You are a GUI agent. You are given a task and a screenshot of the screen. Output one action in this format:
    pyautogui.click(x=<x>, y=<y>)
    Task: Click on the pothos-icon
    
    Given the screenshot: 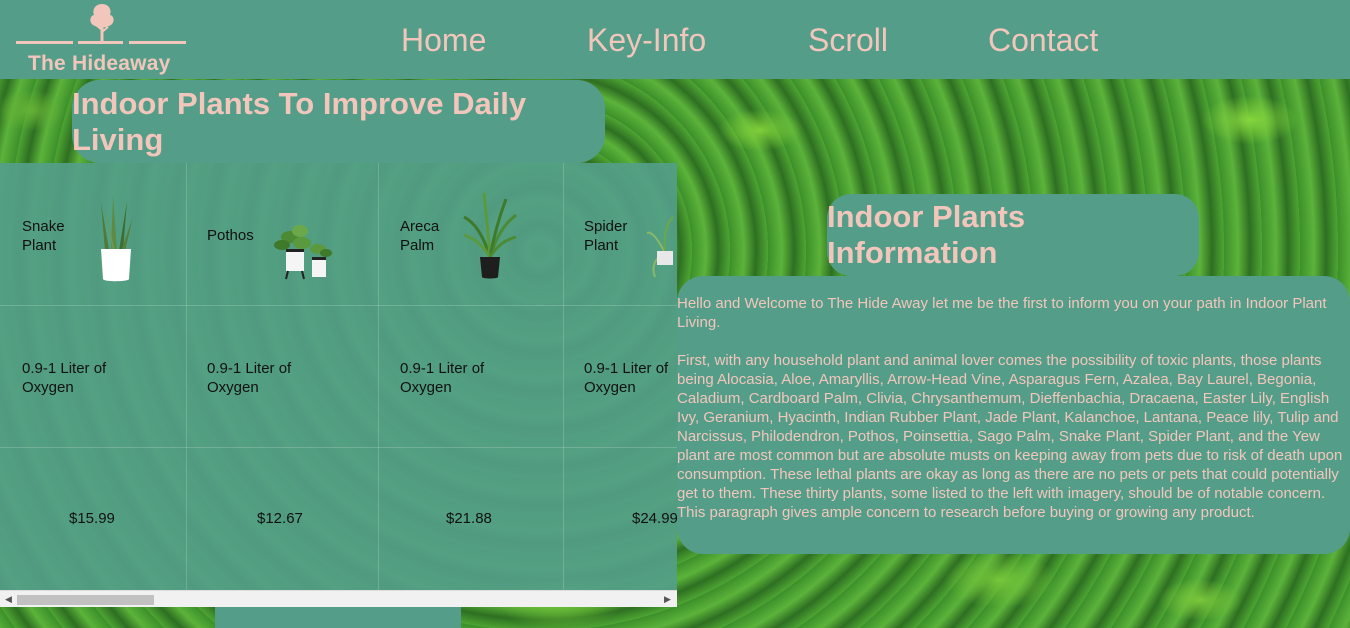 What is the action you would take?
    pyautogui.click(x=303, y=252)
    